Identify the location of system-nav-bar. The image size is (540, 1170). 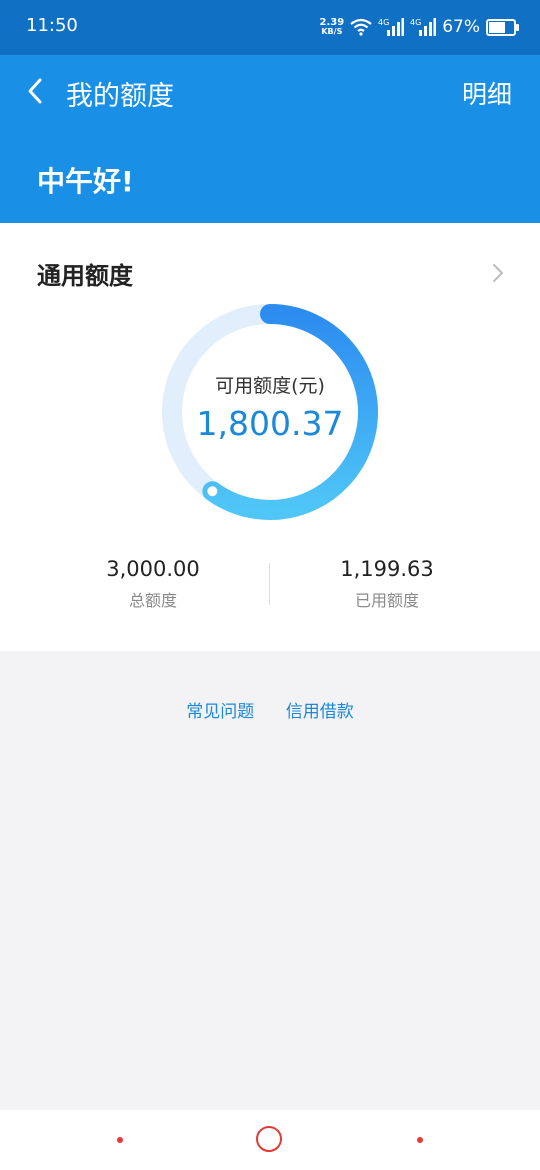
(270, 1140).